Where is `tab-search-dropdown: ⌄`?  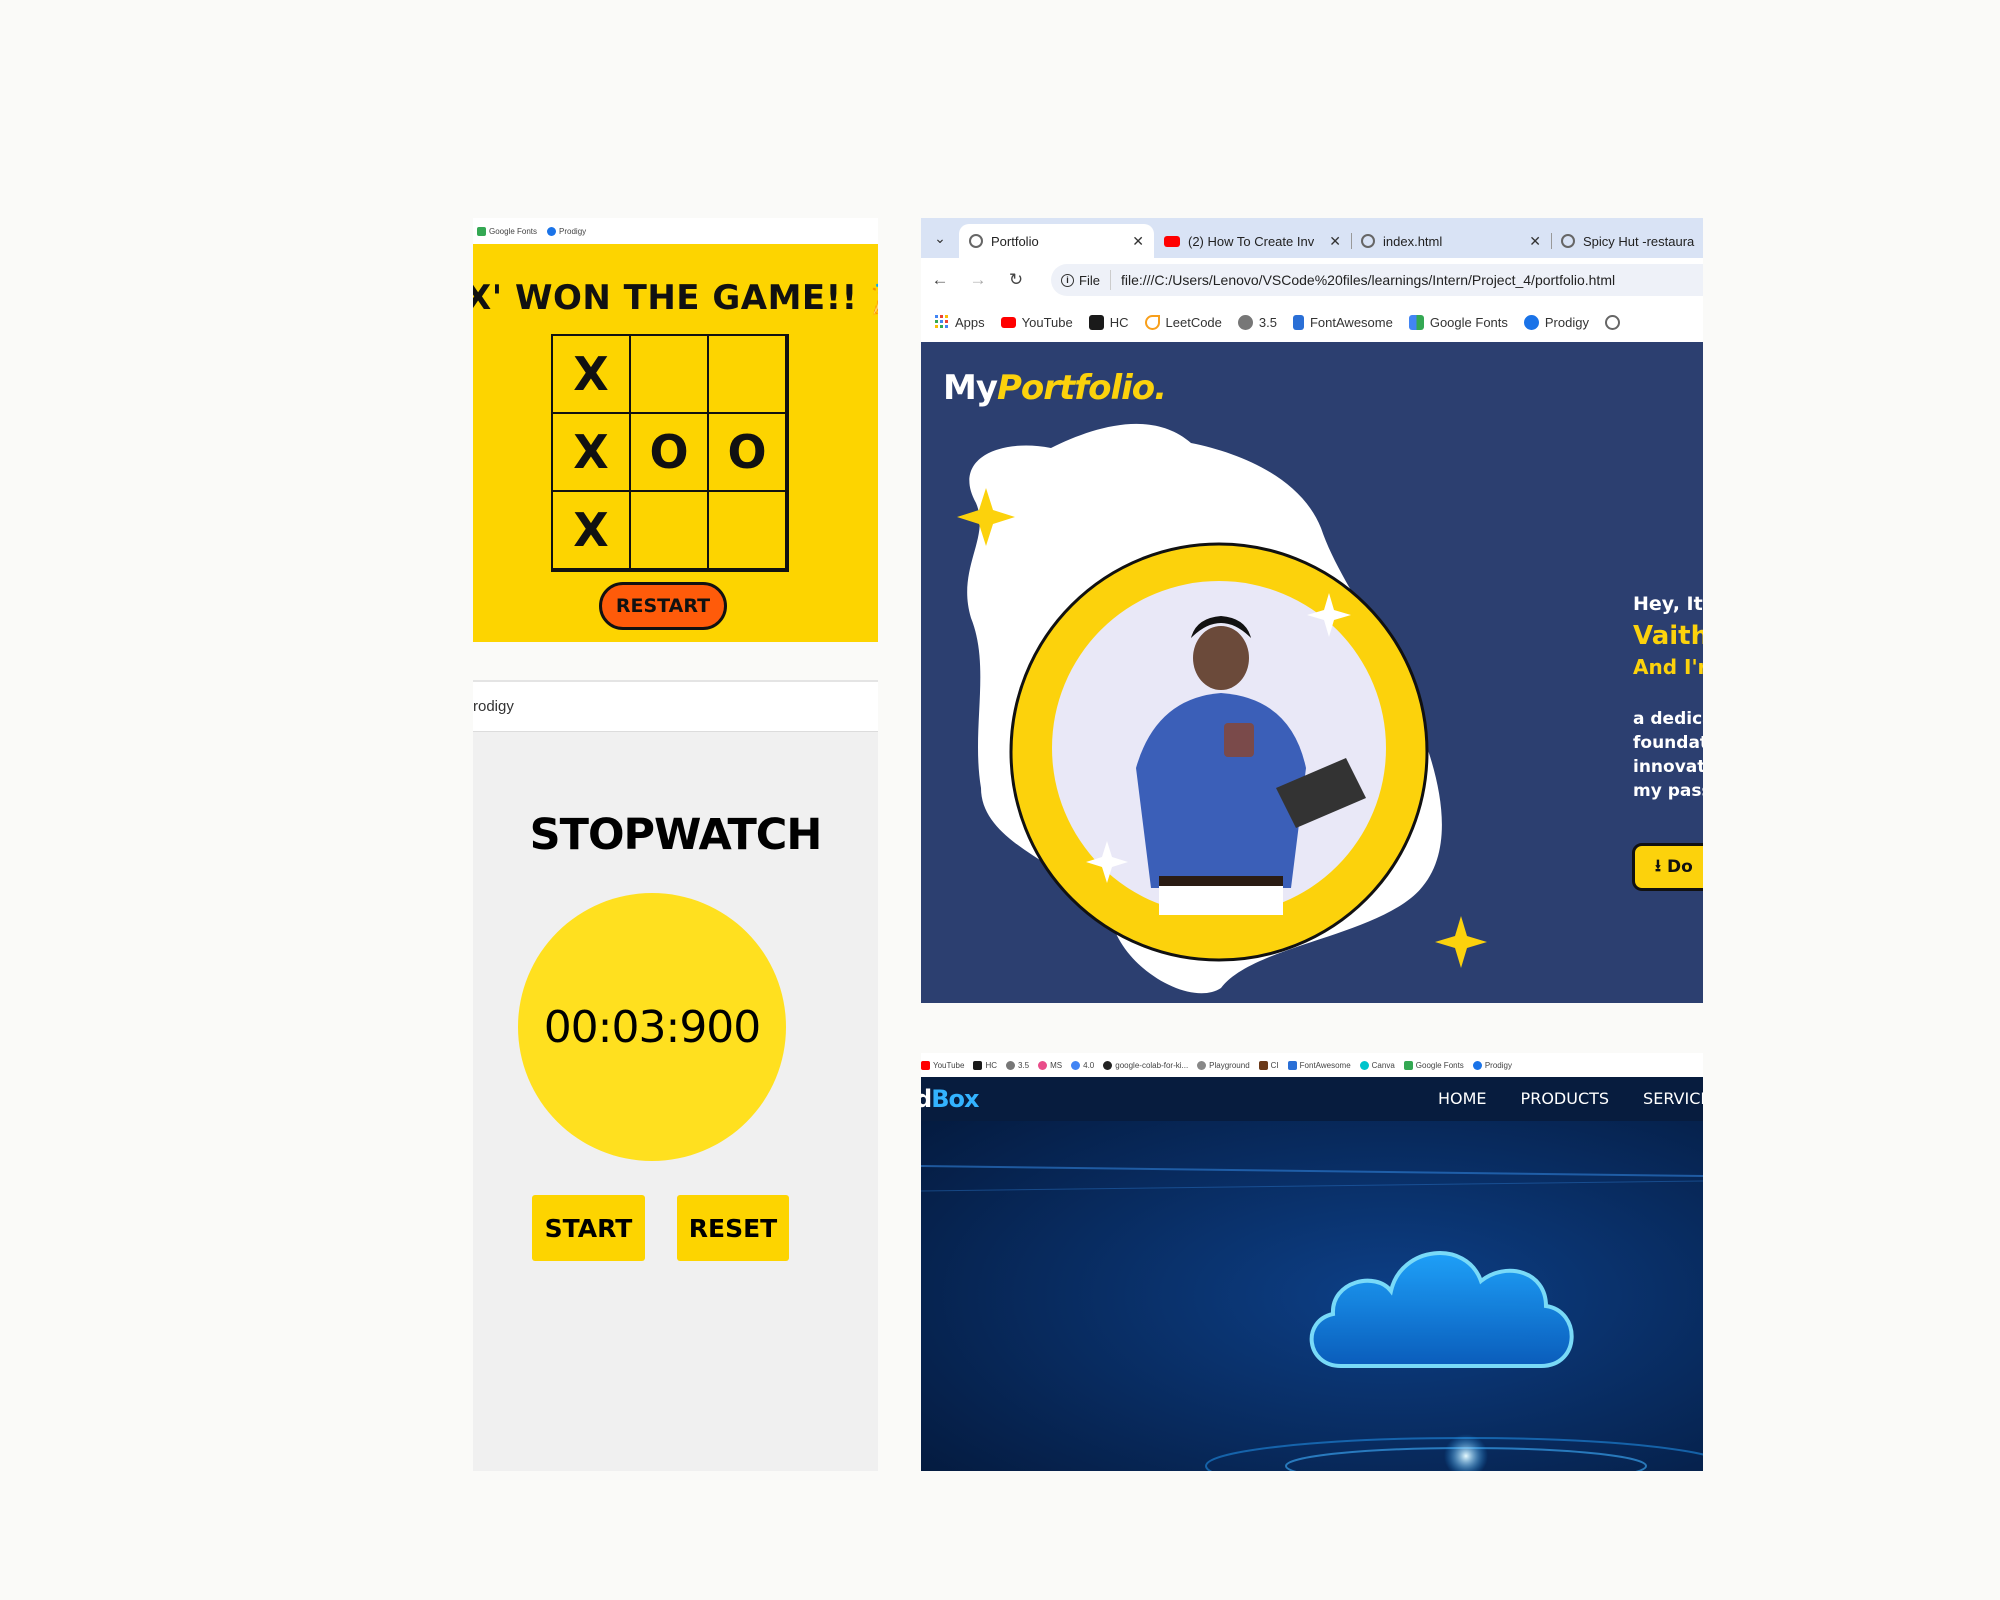
tab-search-dropdown: ⌄ is located at coordinates (940, 238).